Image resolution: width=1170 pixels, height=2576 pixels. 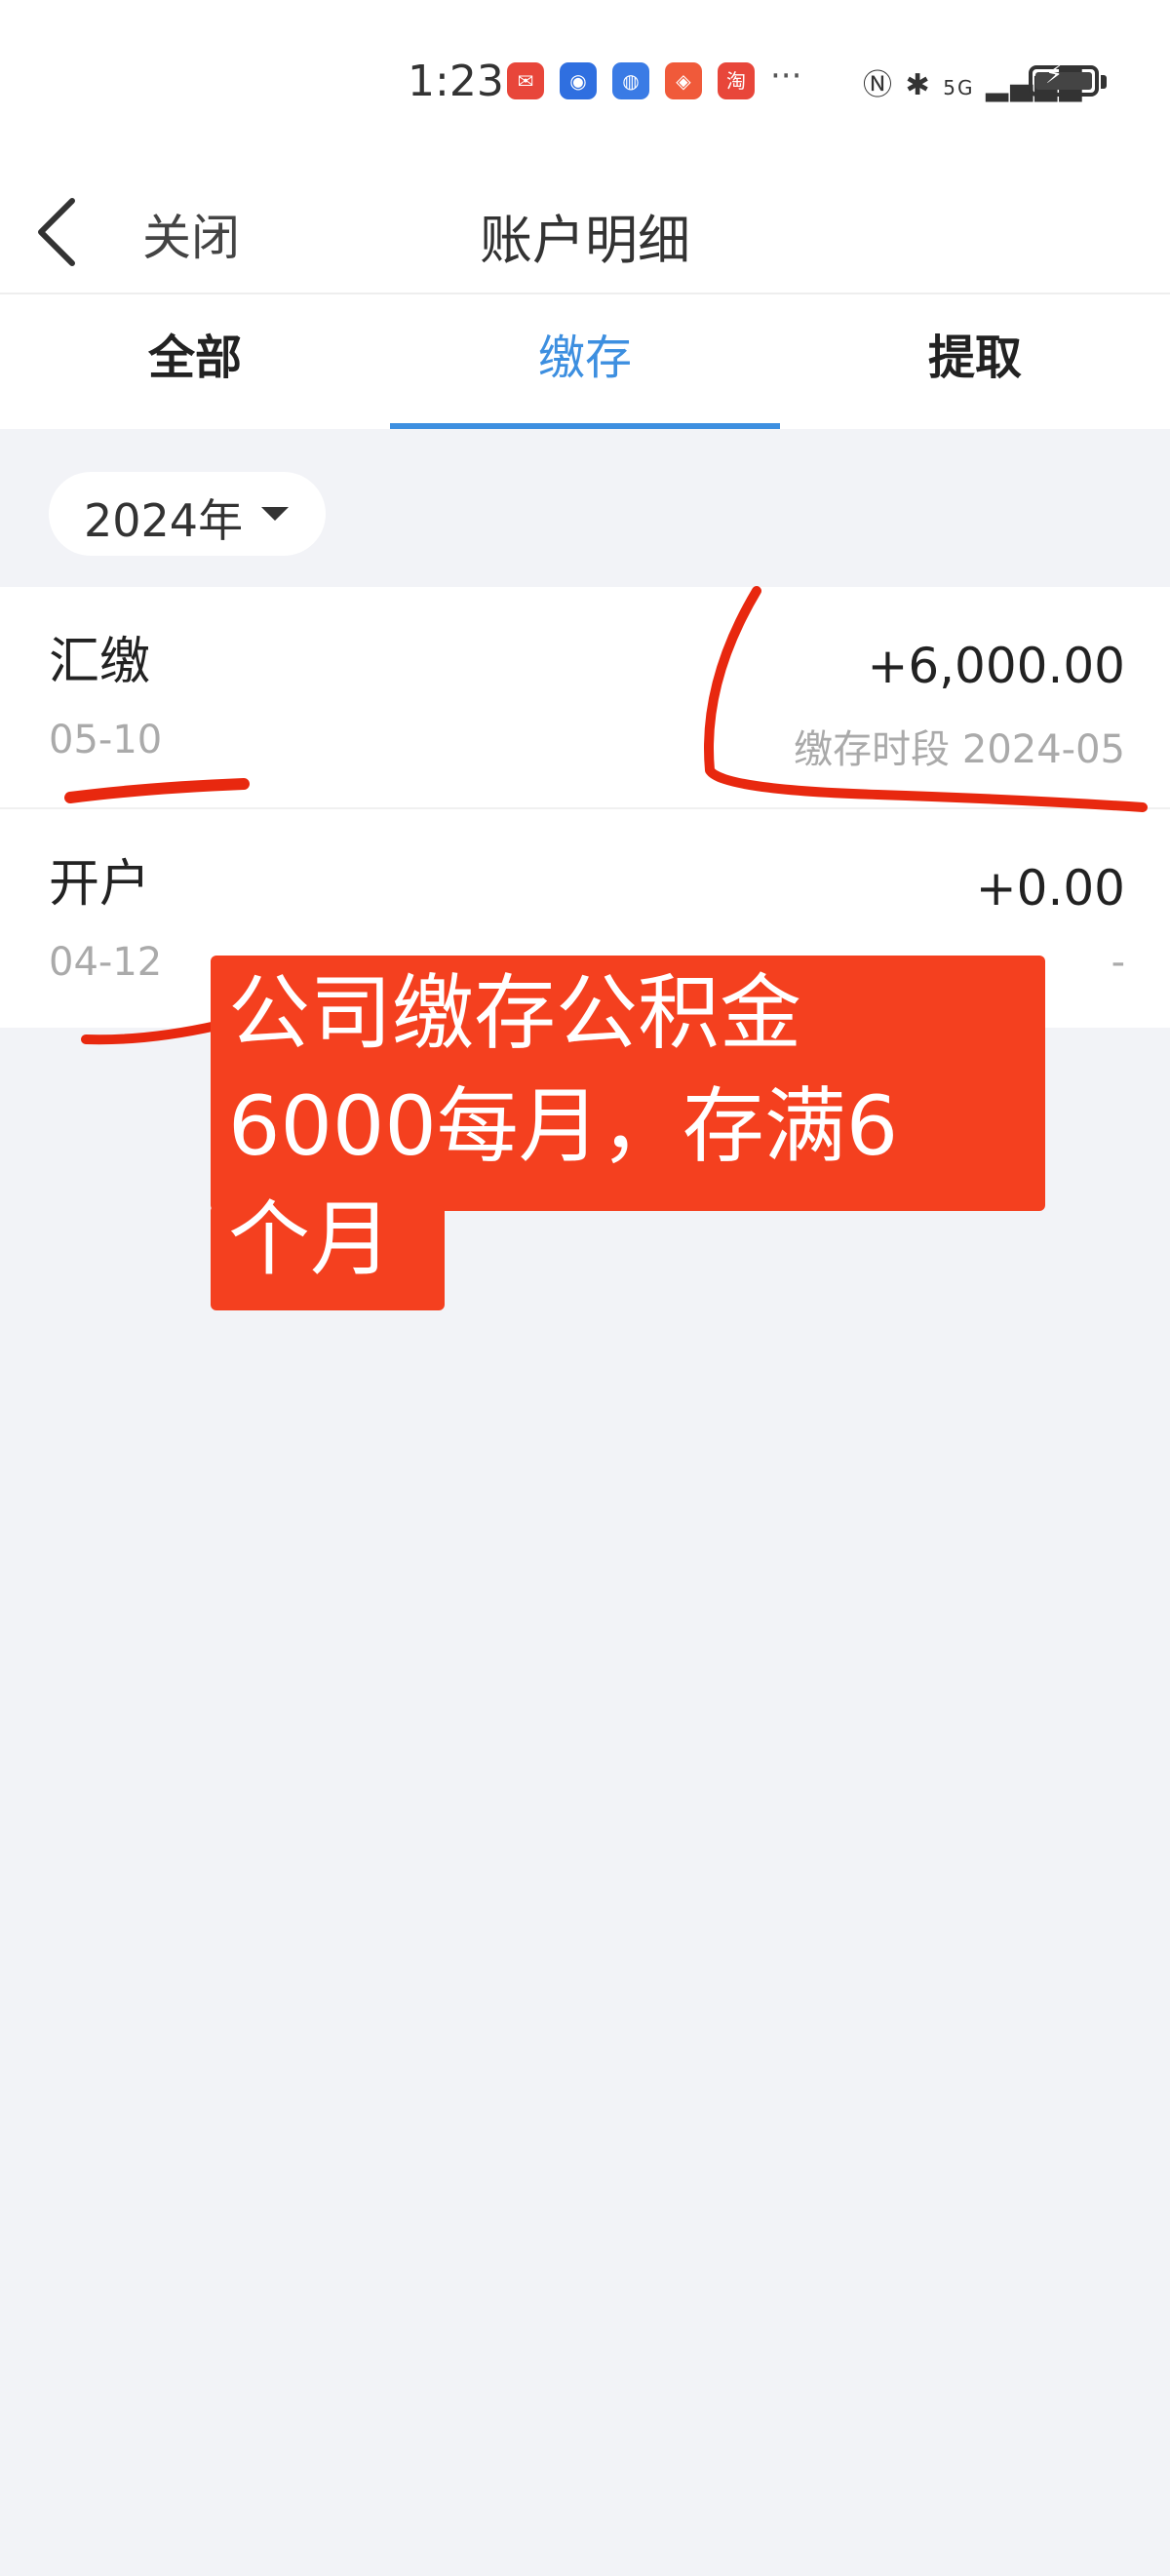 I want to click on annotation-overlay: 公司缴存公积金 6000每月，存满6 个月, so click(x=628, y=1143).